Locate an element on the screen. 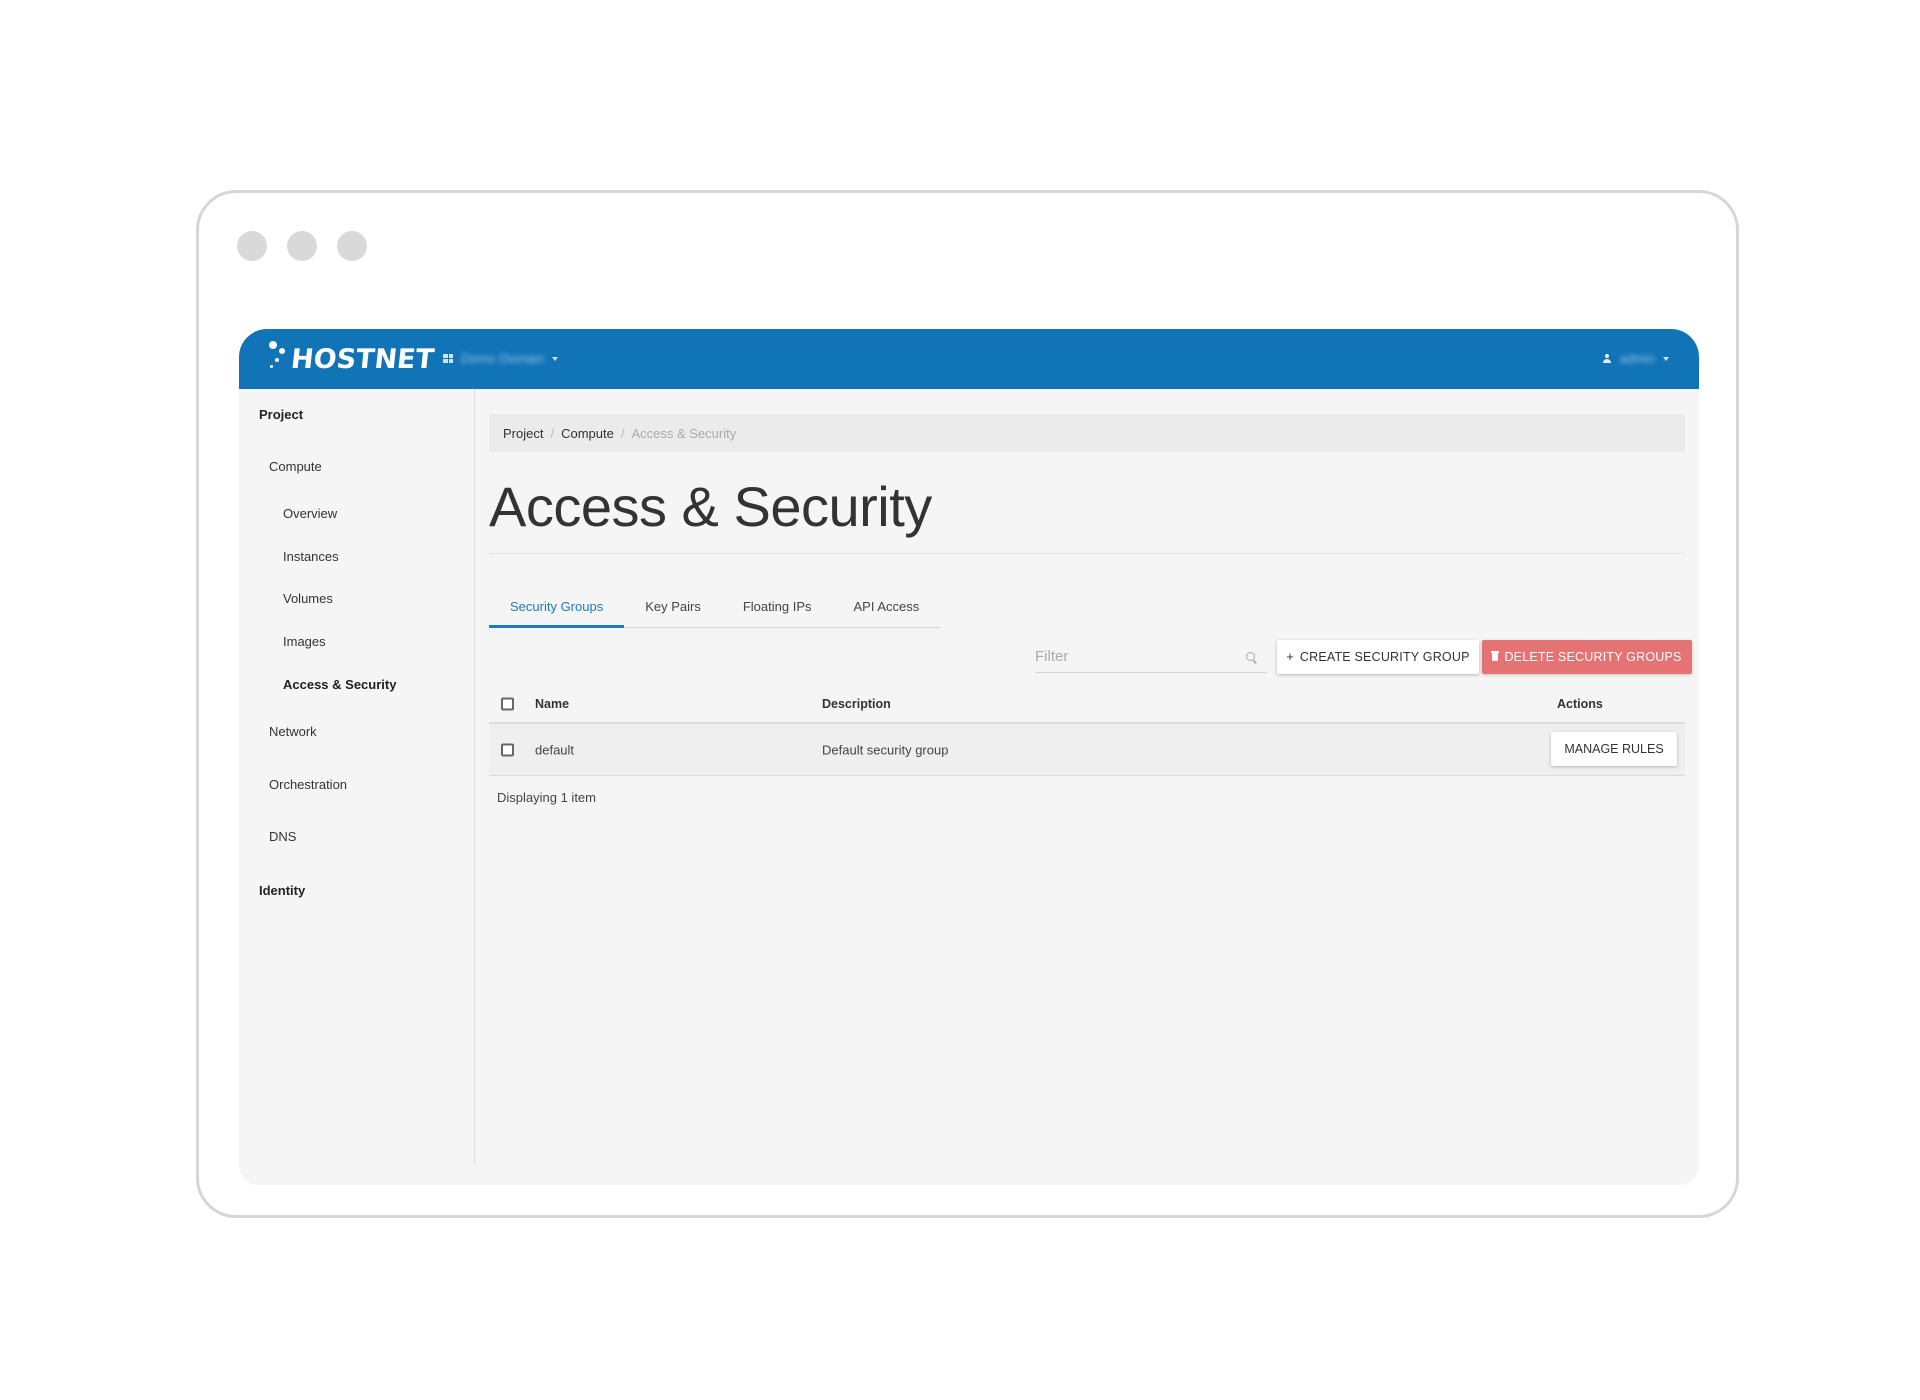 This screenshot has height=1400, width=1920. sidebar-item-volumes: Volumes is located at coordinates (308, 598).